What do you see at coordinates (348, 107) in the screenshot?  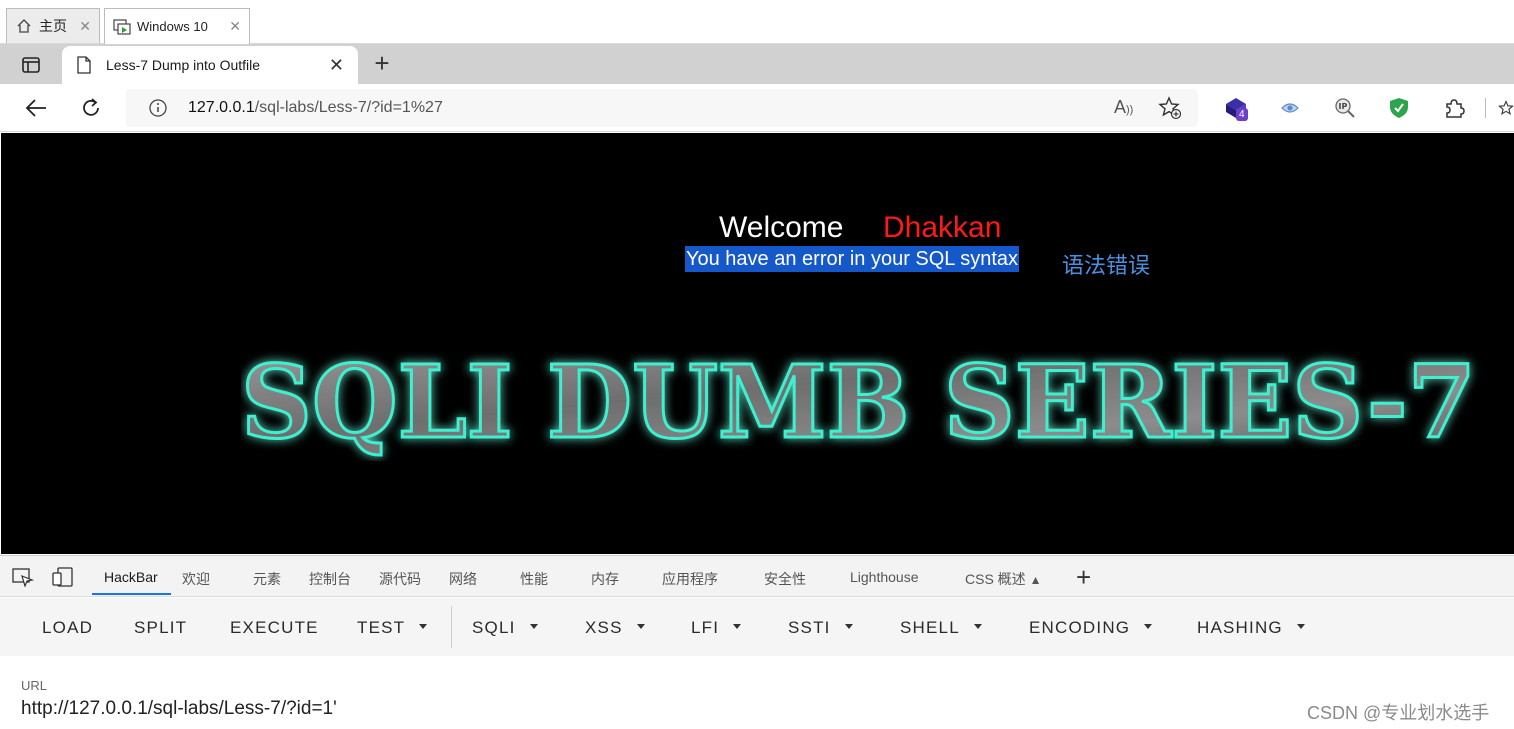 I see `address-path: /sql-labs/Less-7/?id=1%27` at bounding box center [348, 107].